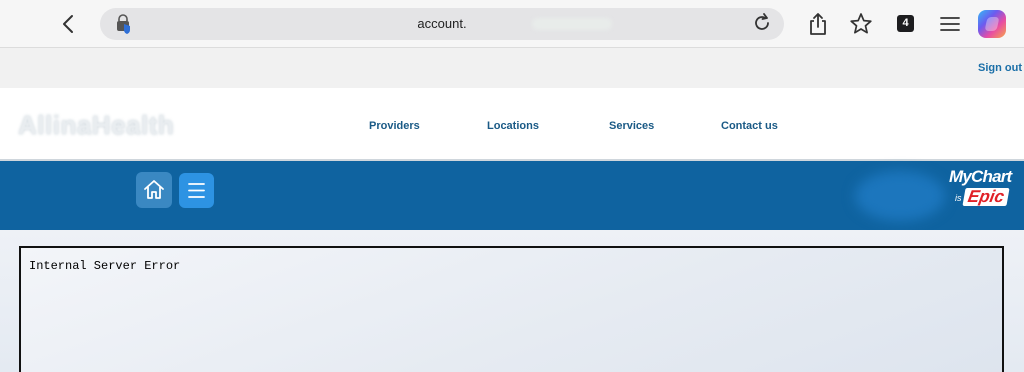 The width and height of the screenshot is (1024, 372). Describe the element at coordinates (958, 198) in the screenshot. I see `logo-is-text: is` at that location.